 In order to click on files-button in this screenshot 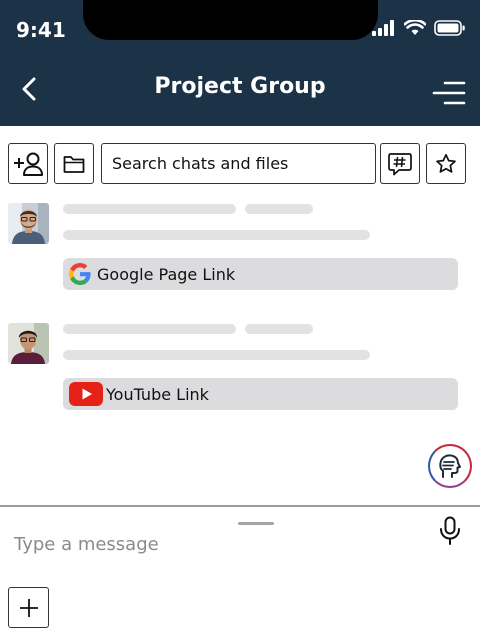, I will do `click(74, 163)`.